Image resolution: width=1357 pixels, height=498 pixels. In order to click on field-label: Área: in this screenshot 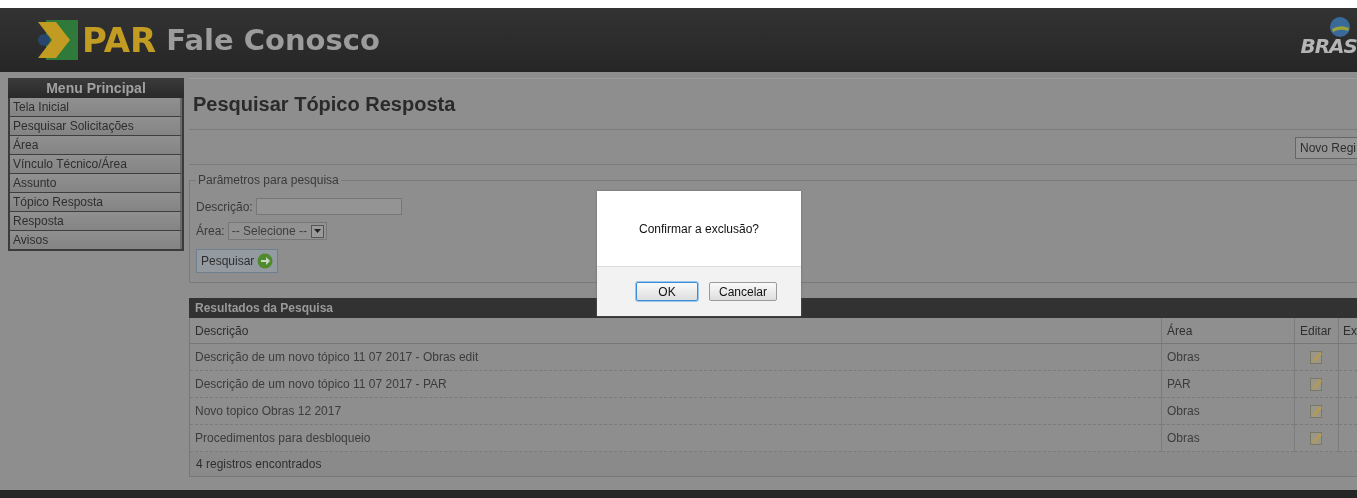, I will do `click(210, 231)`.